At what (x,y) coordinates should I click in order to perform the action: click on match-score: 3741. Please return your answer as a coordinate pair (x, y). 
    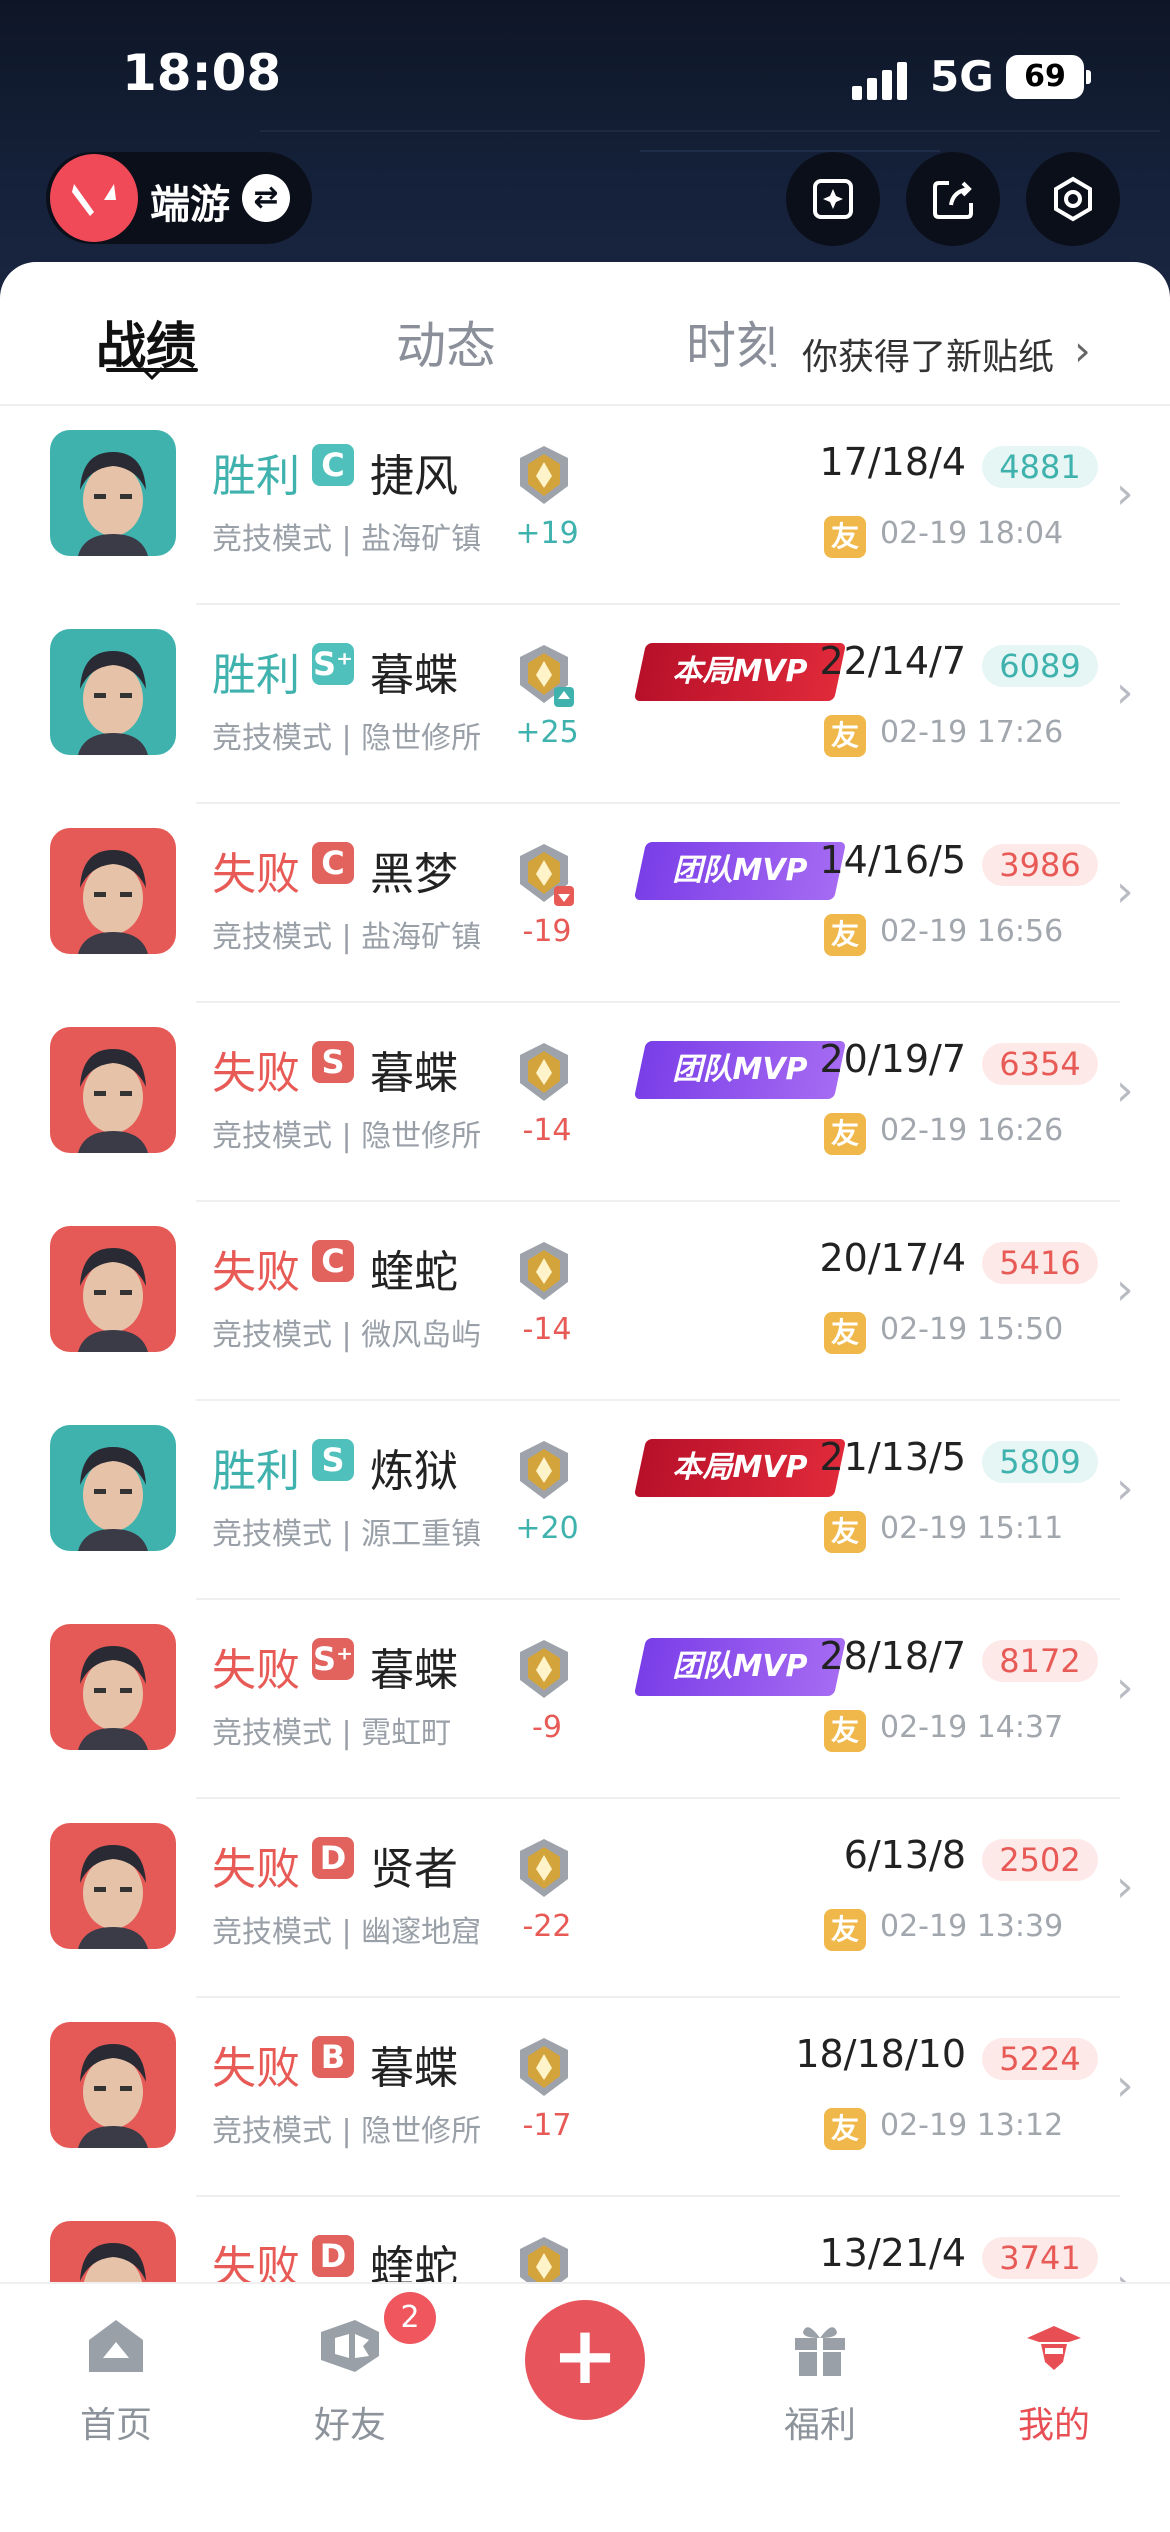
    Looking at the image, I should click on (1040, 2258).